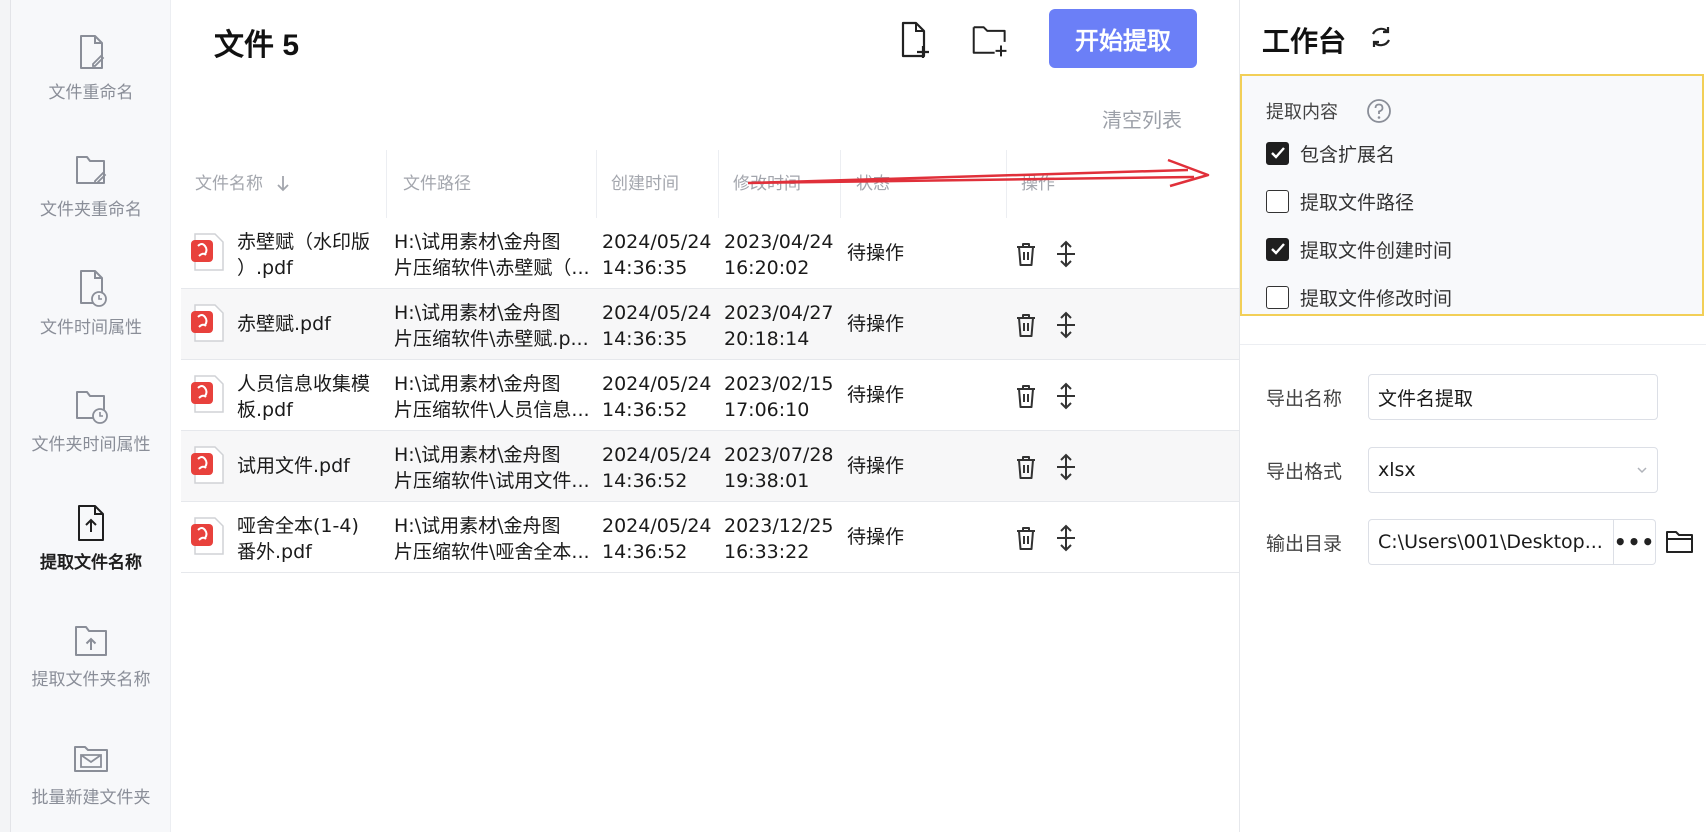 The width and height of the screenshot is (1706, 832). I want to click on file-upload-icon, so click(91, 523).